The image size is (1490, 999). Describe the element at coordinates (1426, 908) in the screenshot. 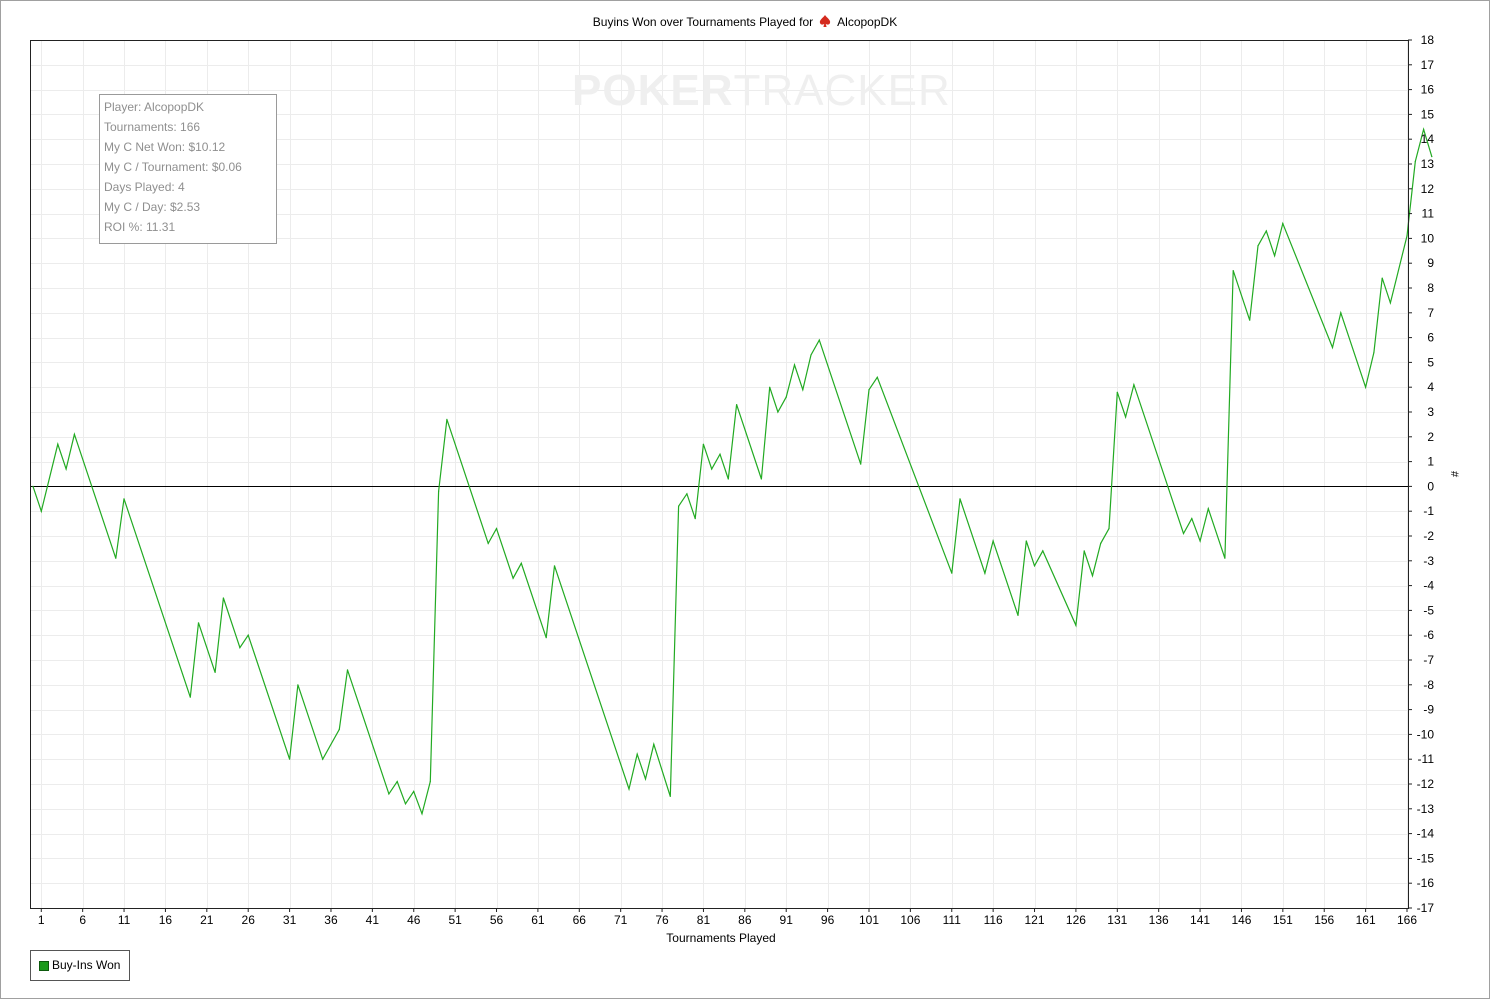

I see `y-tick-label: -17` at that location.